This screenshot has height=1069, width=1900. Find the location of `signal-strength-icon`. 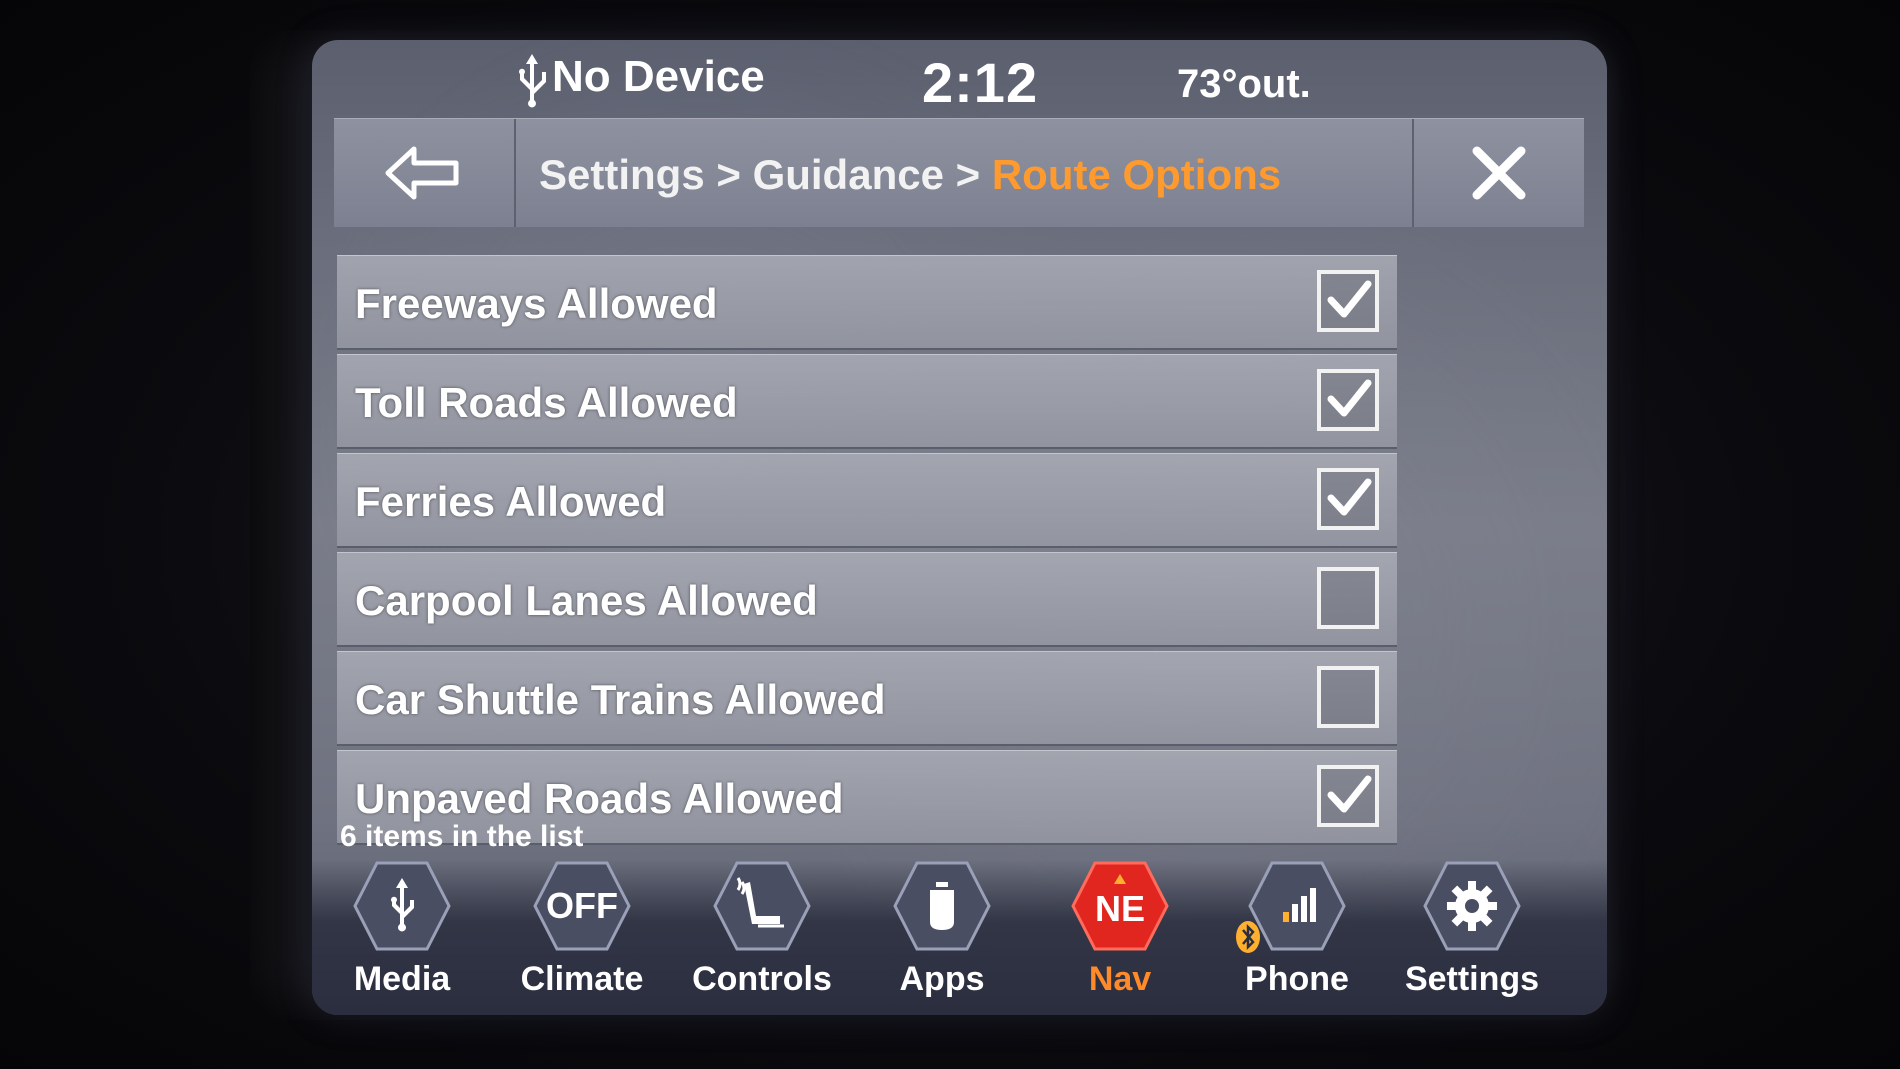

signal-strength-icon is located at coordinates (1297, 906).